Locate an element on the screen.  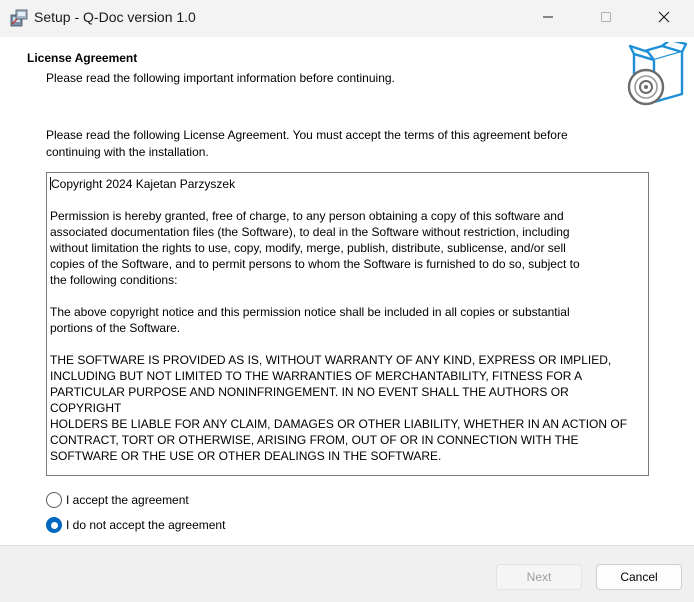
window-title: Setup - Q-Doc version 1.0 is located at coordinates (115, 17).